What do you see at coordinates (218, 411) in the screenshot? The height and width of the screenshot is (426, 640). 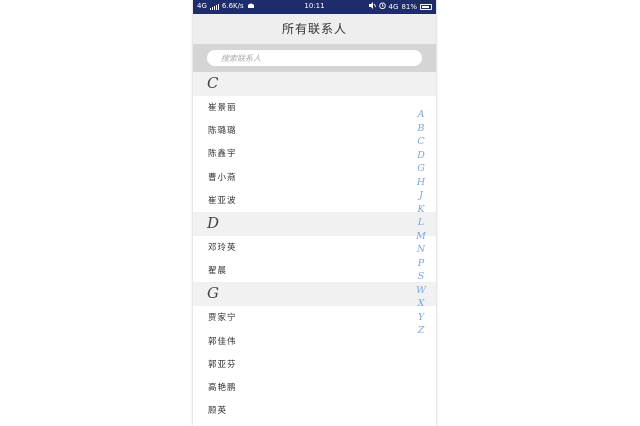 I see `contact-name: 顾英` at bounding box center [218, 411].